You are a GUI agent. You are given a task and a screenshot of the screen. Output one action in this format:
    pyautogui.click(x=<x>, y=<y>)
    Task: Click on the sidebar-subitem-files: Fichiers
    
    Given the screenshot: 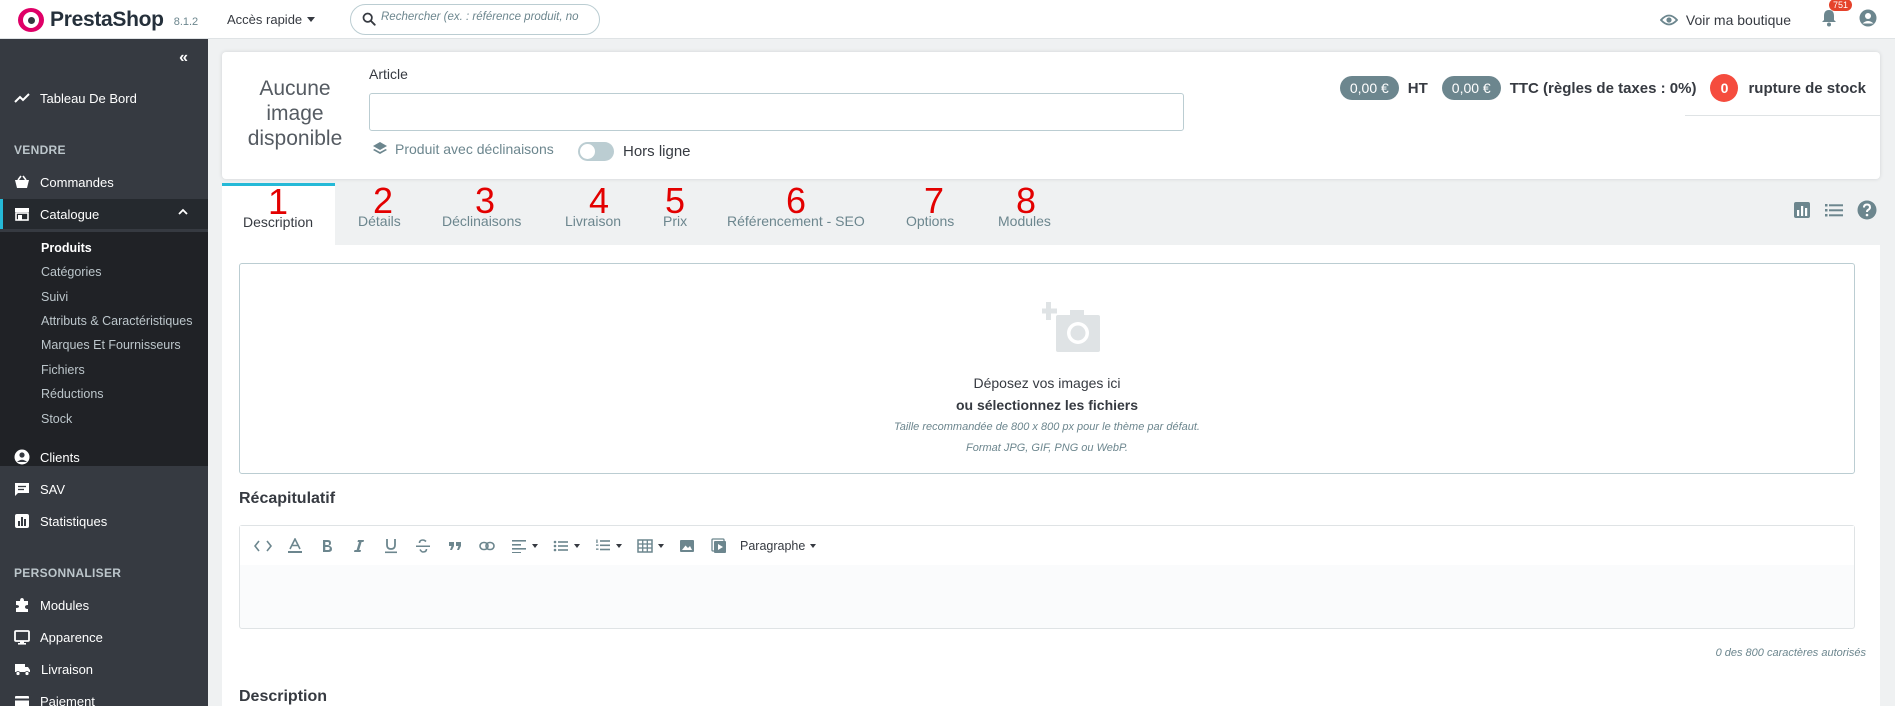 What is the action you would take?
    pyautogui.click(x=63, y=370)
    